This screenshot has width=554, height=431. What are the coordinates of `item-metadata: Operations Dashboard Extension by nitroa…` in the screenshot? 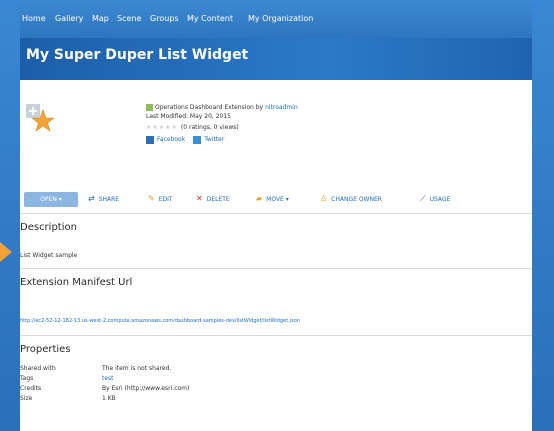 It's located at (222, 123).